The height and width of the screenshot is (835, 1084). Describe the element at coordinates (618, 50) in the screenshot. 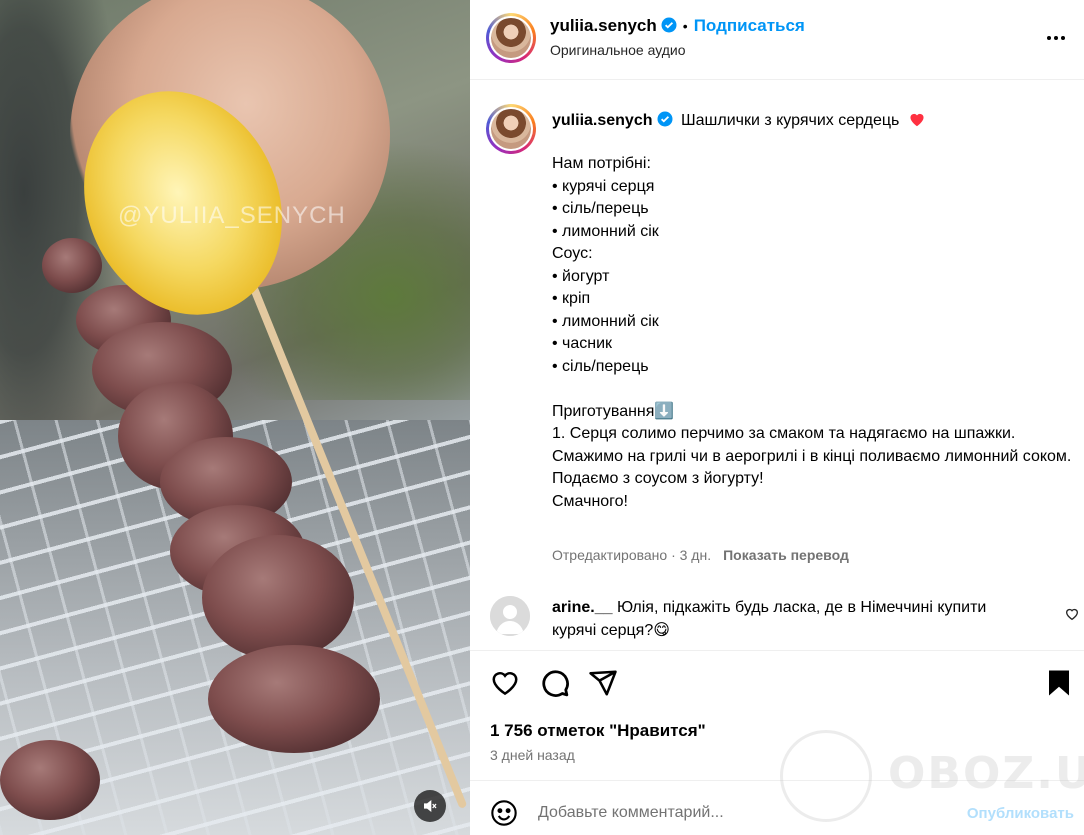

I see `audio-label: Оригинальное аудио` at that location.